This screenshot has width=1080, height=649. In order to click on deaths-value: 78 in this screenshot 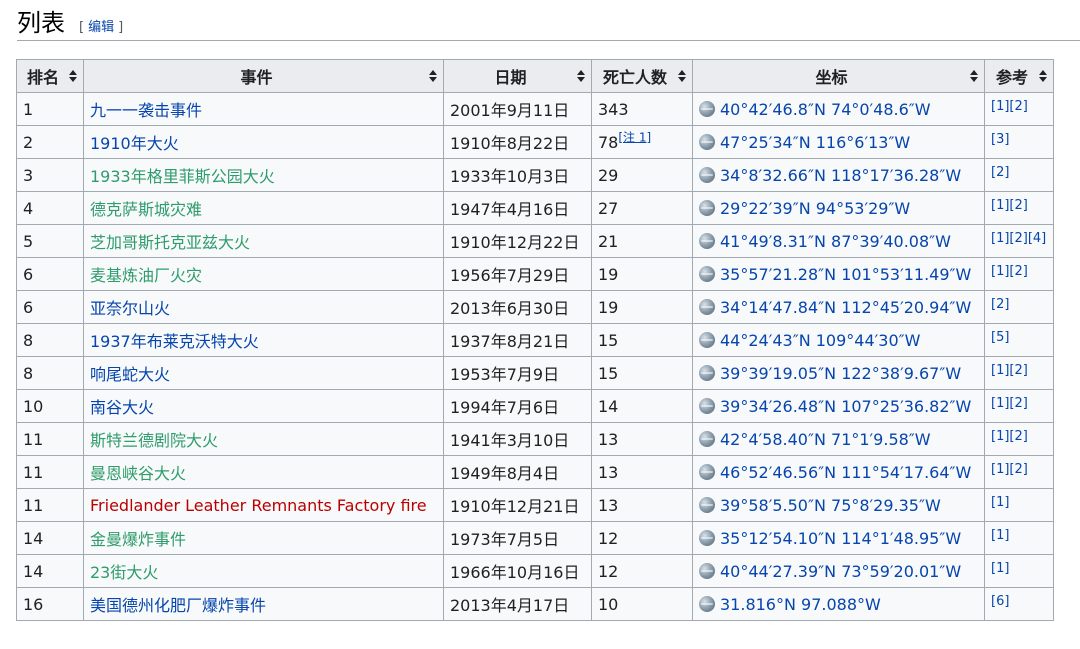, I will do `click(608, 142)`.